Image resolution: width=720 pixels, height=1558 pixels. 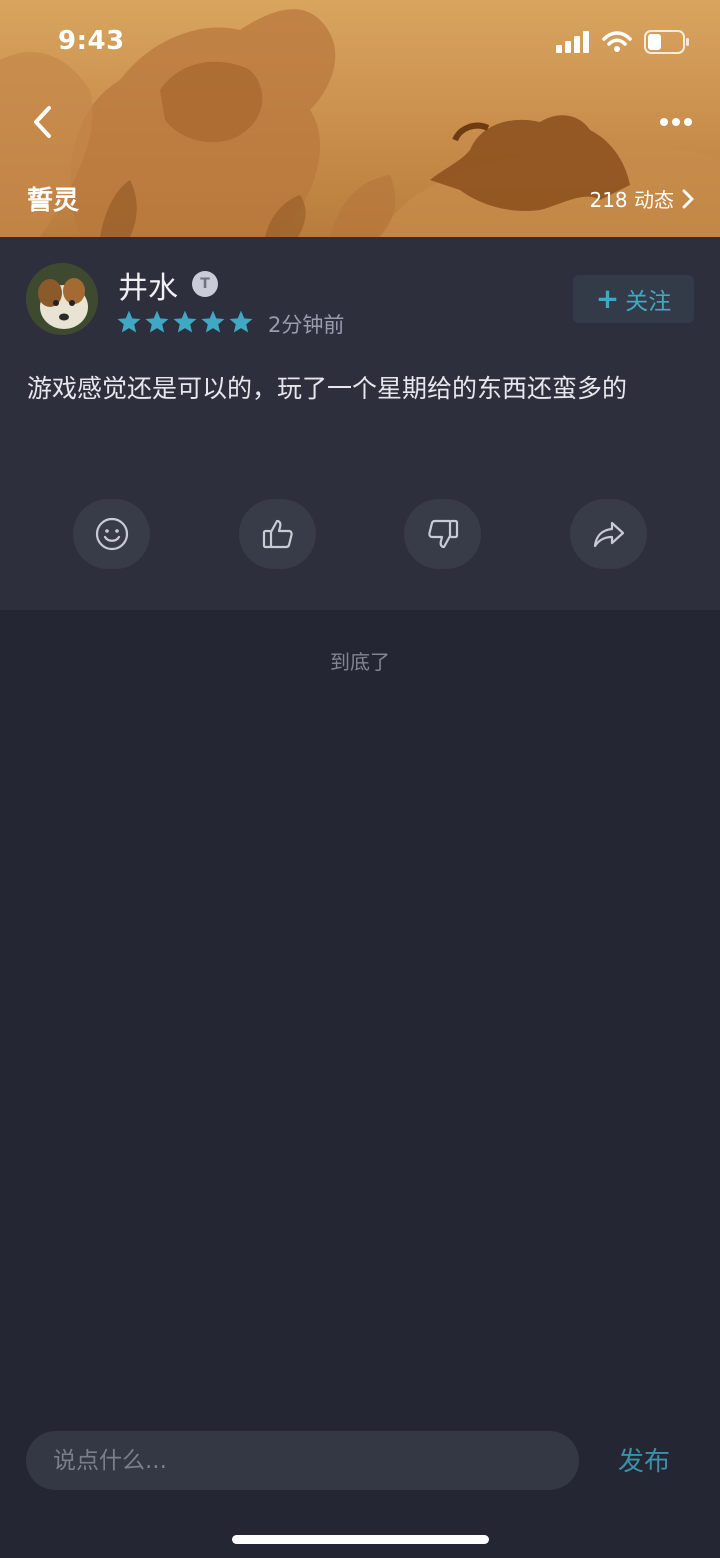 I want to click on share-button, so click(x=608, y=534).